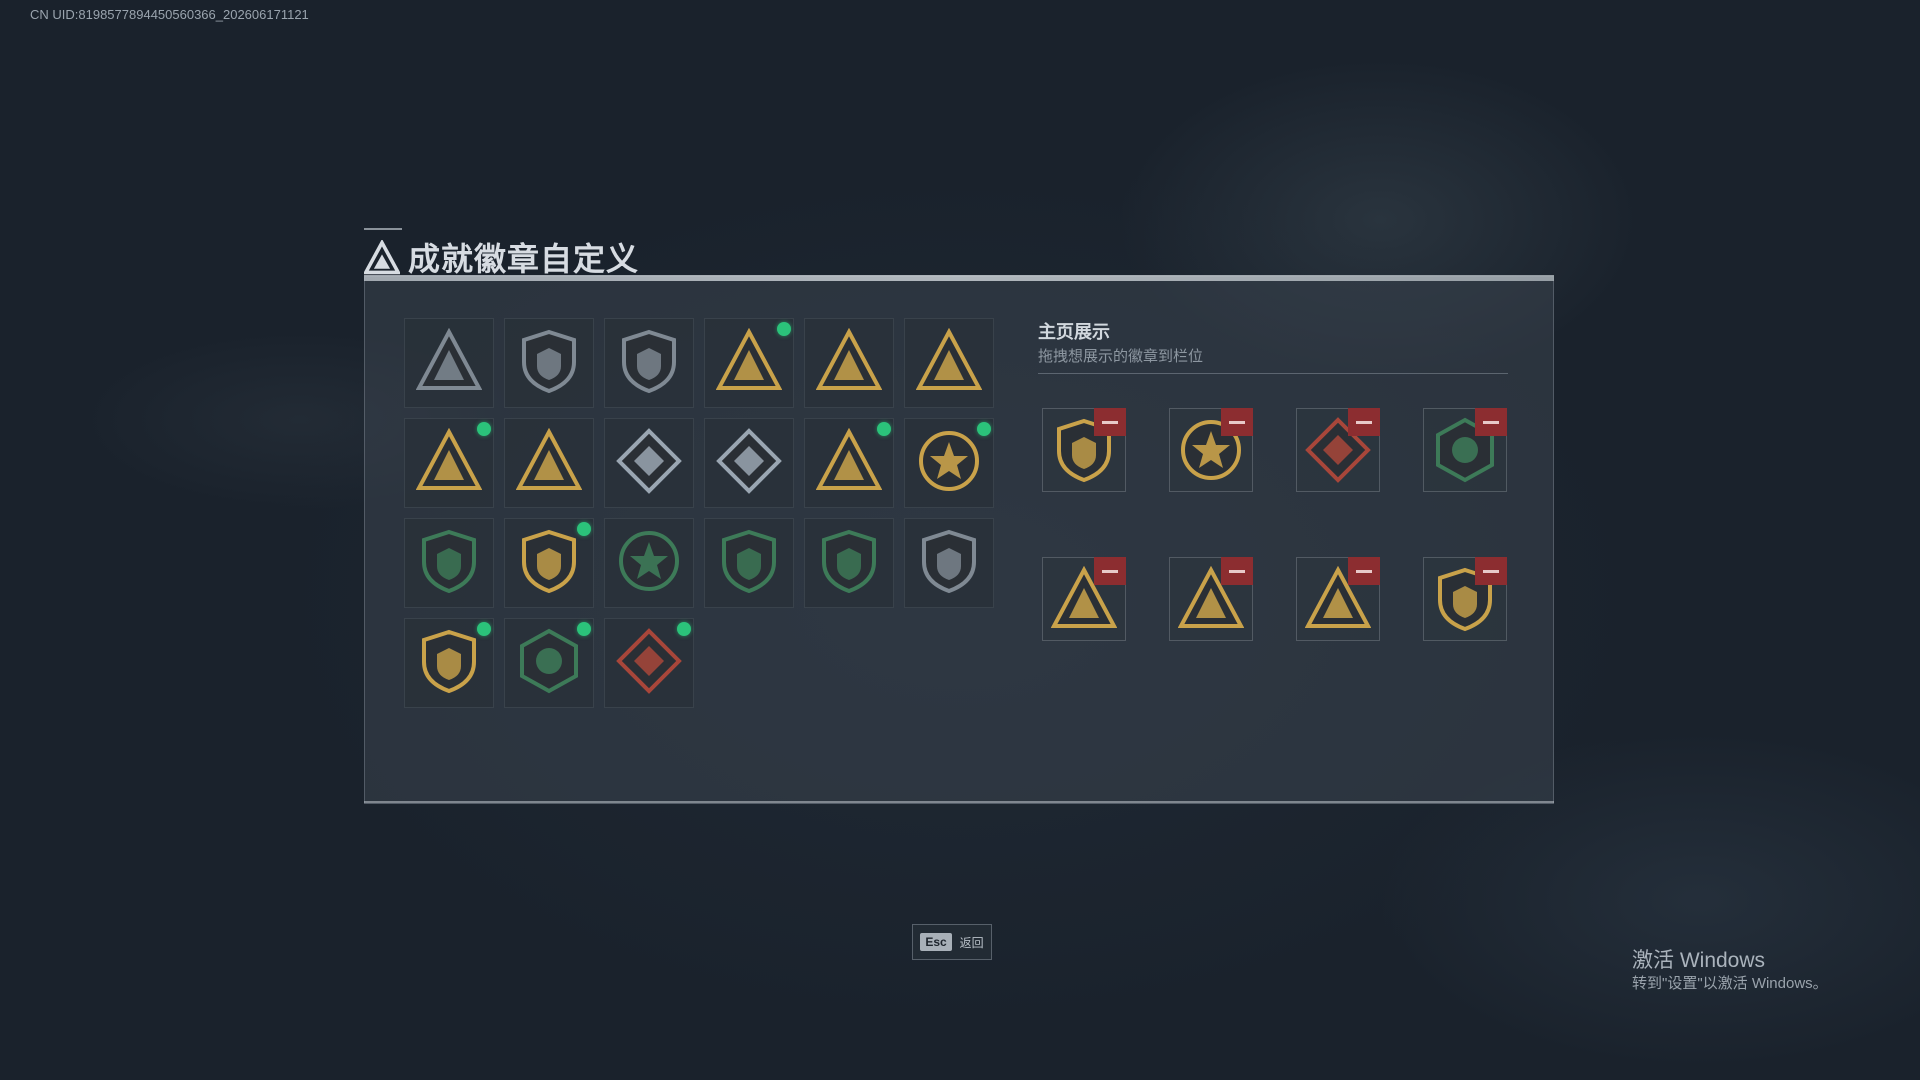 This screenshot has height=1080, width=1920. I want to click on rock-hand-triangle-badge-icon, so click(749, 358).